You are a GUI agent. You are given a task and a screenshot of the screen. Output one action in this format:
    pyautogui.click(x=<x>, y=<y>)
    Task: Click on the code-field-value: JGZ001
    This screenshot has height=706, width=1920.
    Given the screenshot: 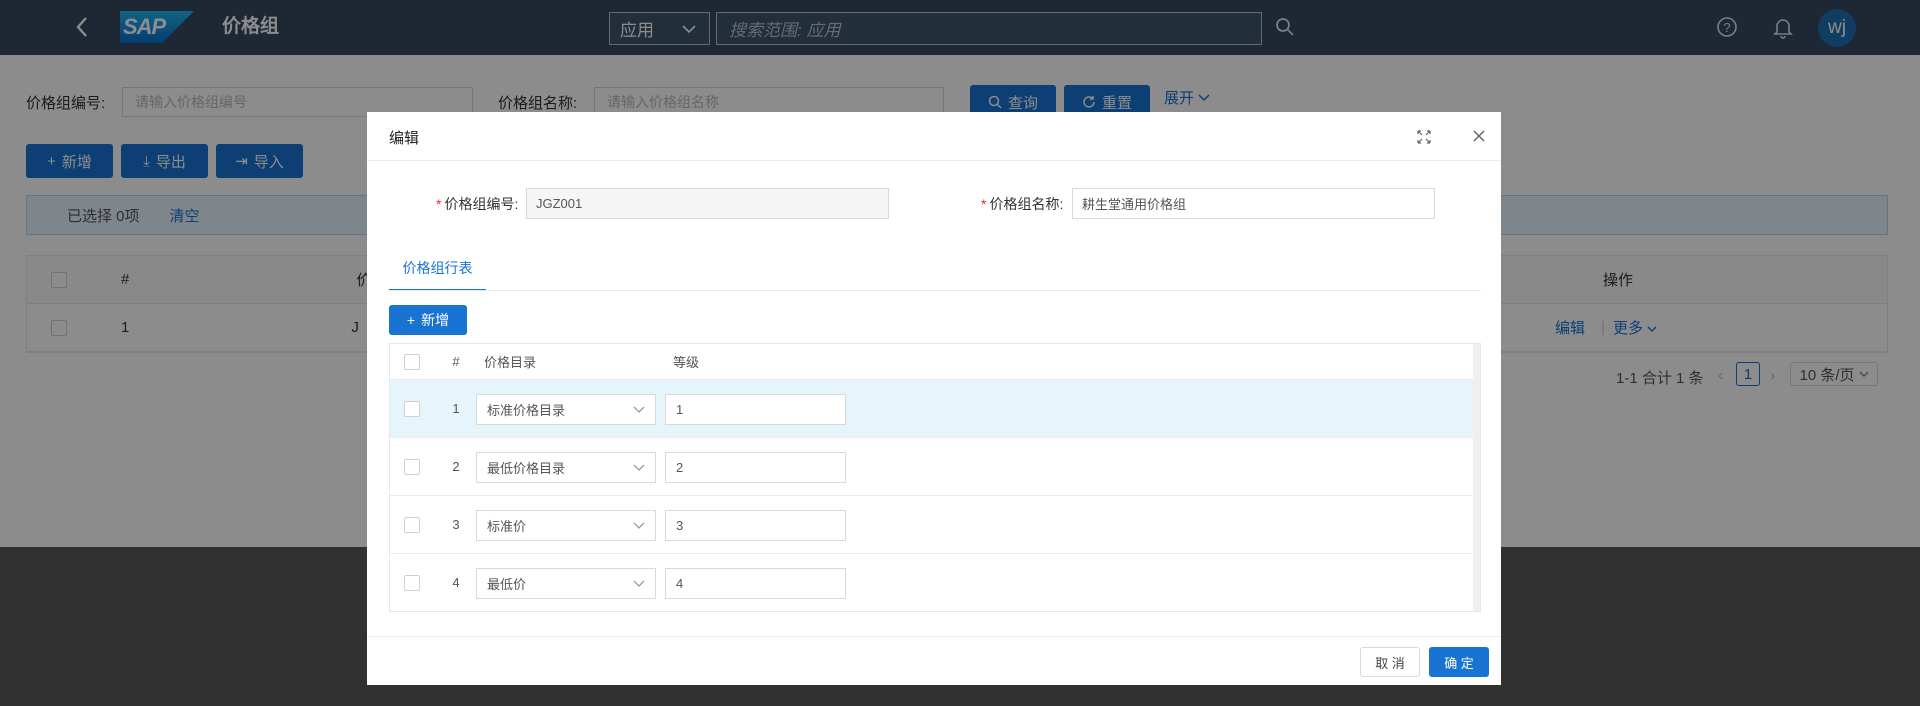 What is the action you would take?
    pyautogui.click(x=559, y=203)
    